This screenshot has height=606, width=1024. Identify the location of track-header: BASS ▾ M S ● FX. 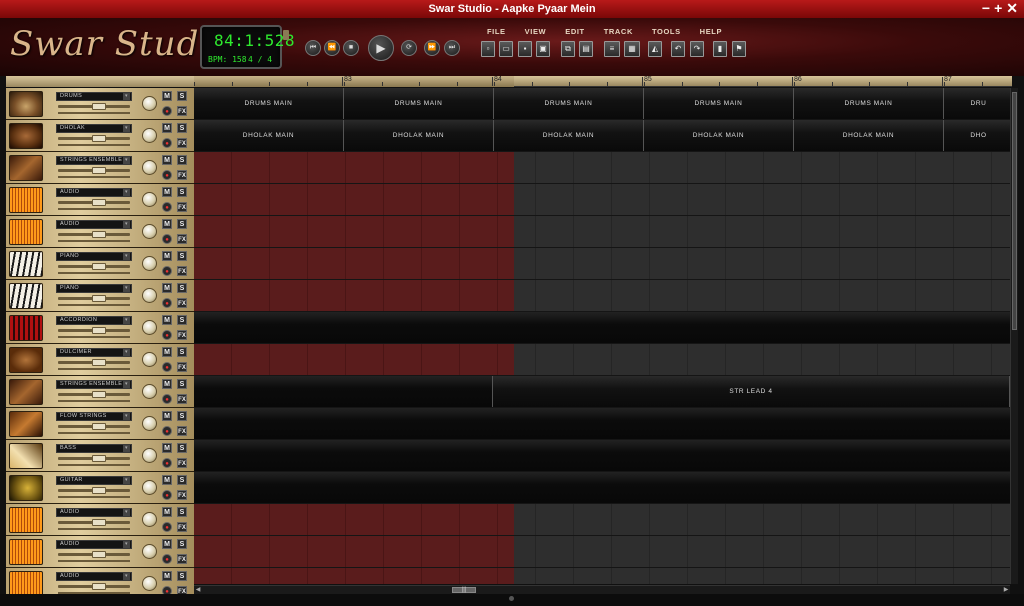
(100, 456).